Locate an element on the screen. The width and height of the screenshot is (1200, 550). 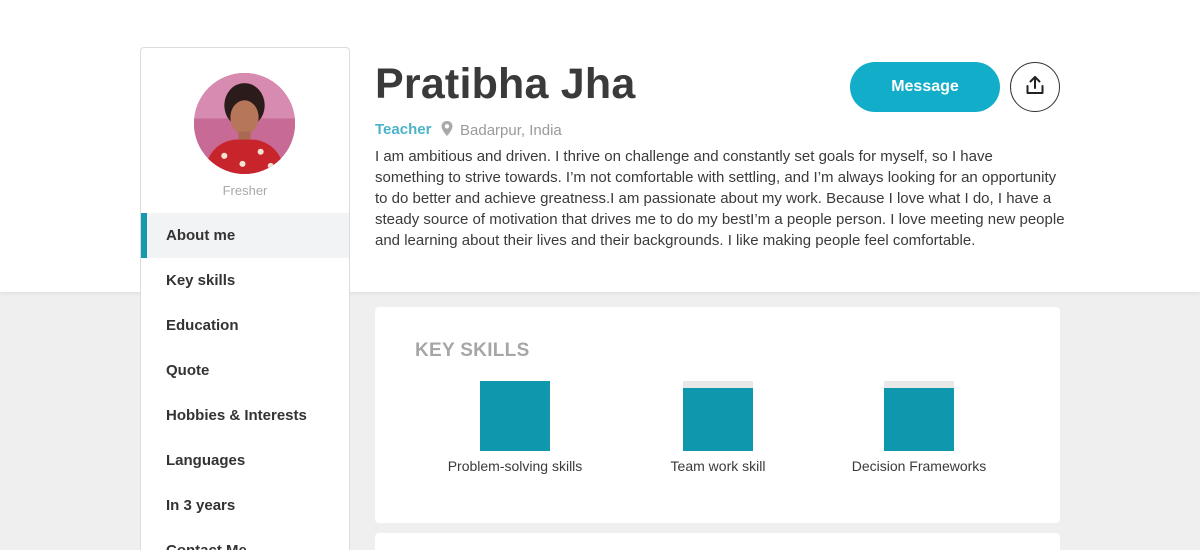
share-upload-icon is located at coordinates (1035, 87).